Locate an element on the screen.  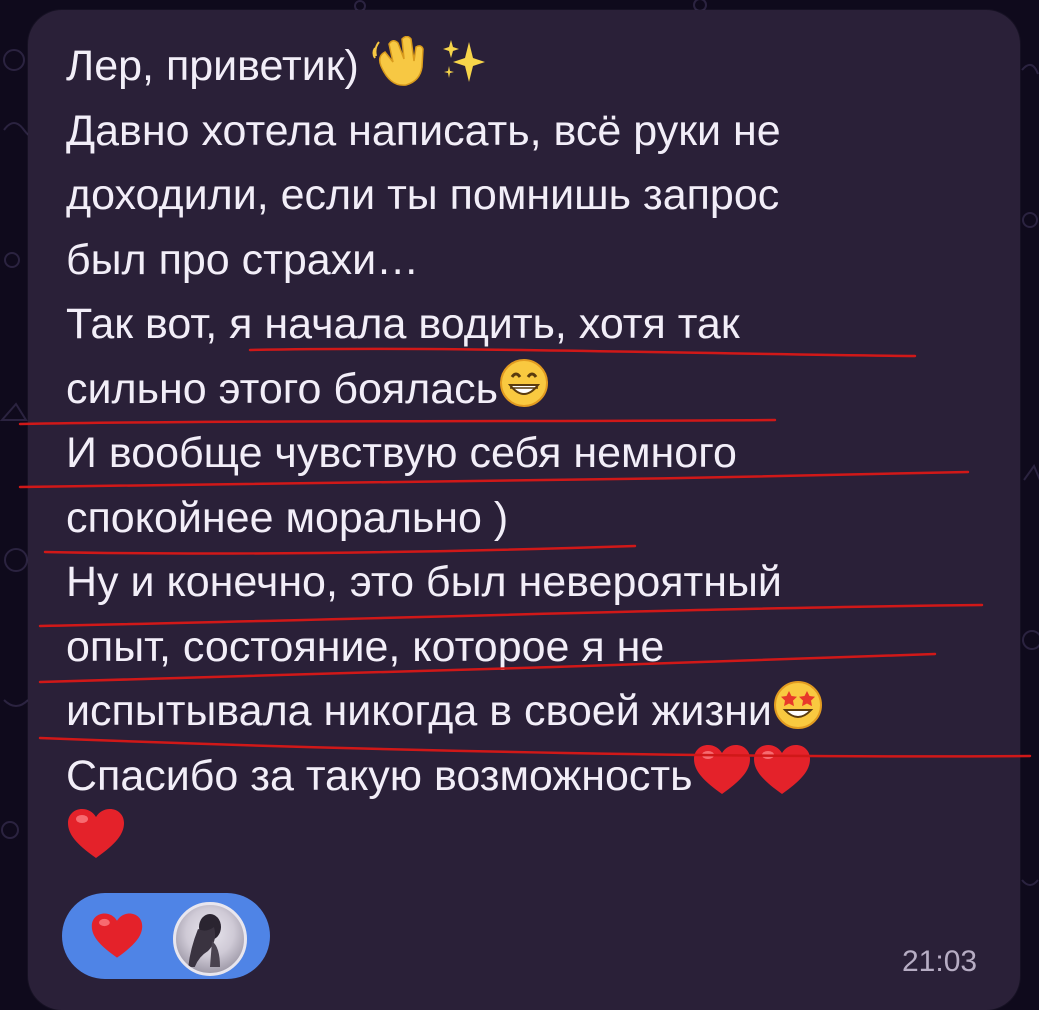
message-line-text: сильно этого боялась is located at coordinates (282, 388).